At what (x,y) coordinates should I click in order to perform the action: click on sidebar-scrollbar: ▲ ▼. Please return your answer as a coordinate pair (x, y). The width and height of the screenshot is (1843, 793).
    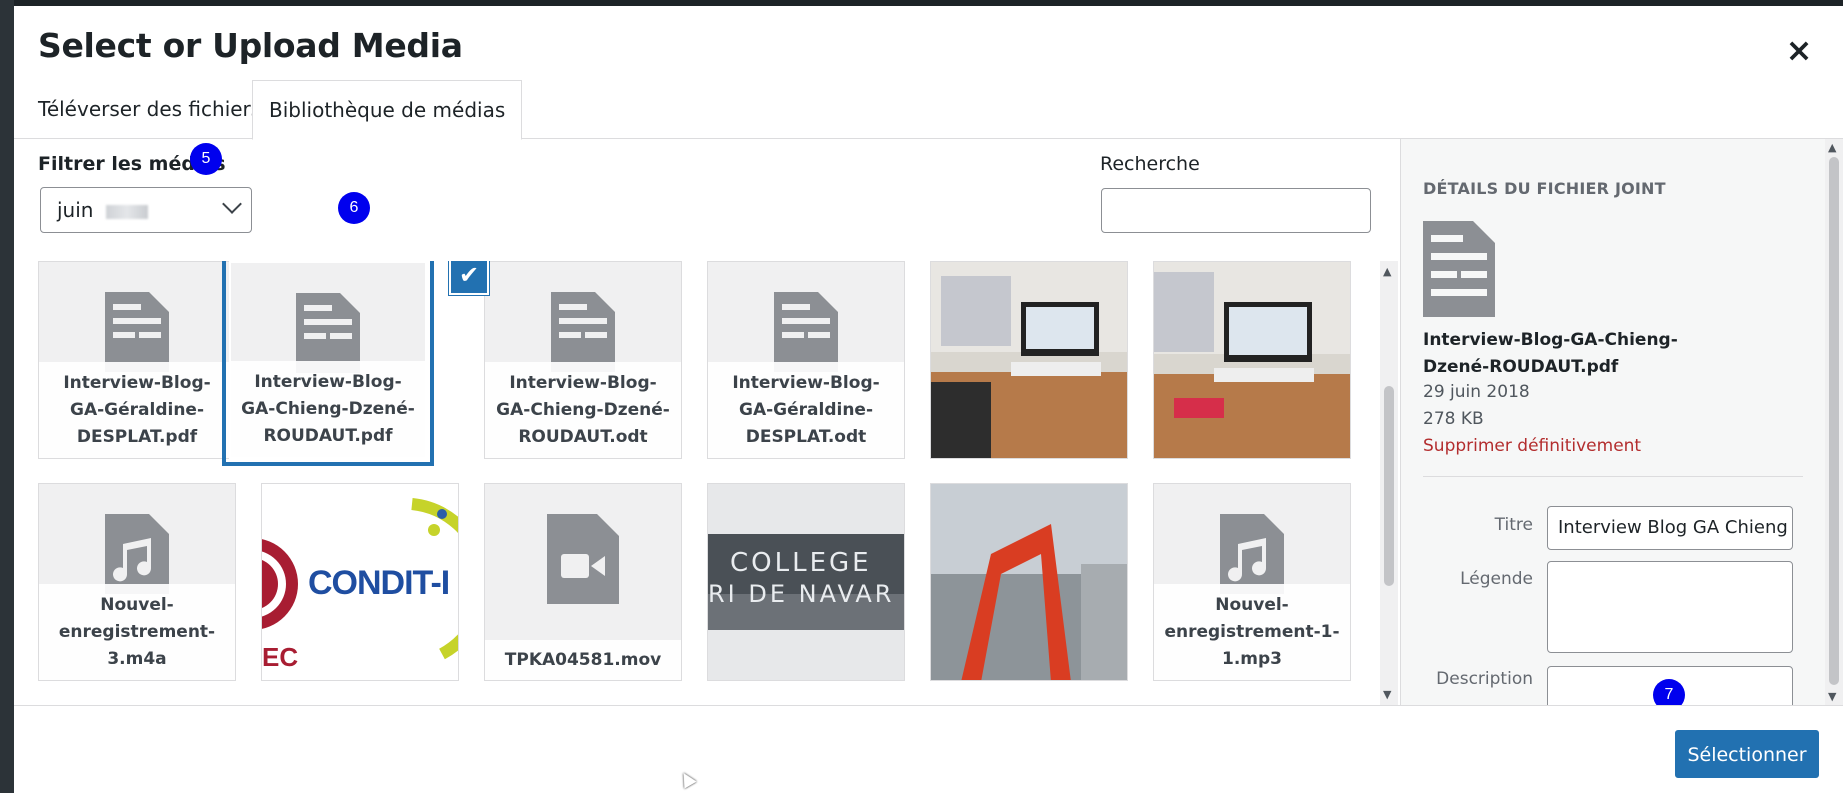
    Looking at the image, I should click on (1834, 422).